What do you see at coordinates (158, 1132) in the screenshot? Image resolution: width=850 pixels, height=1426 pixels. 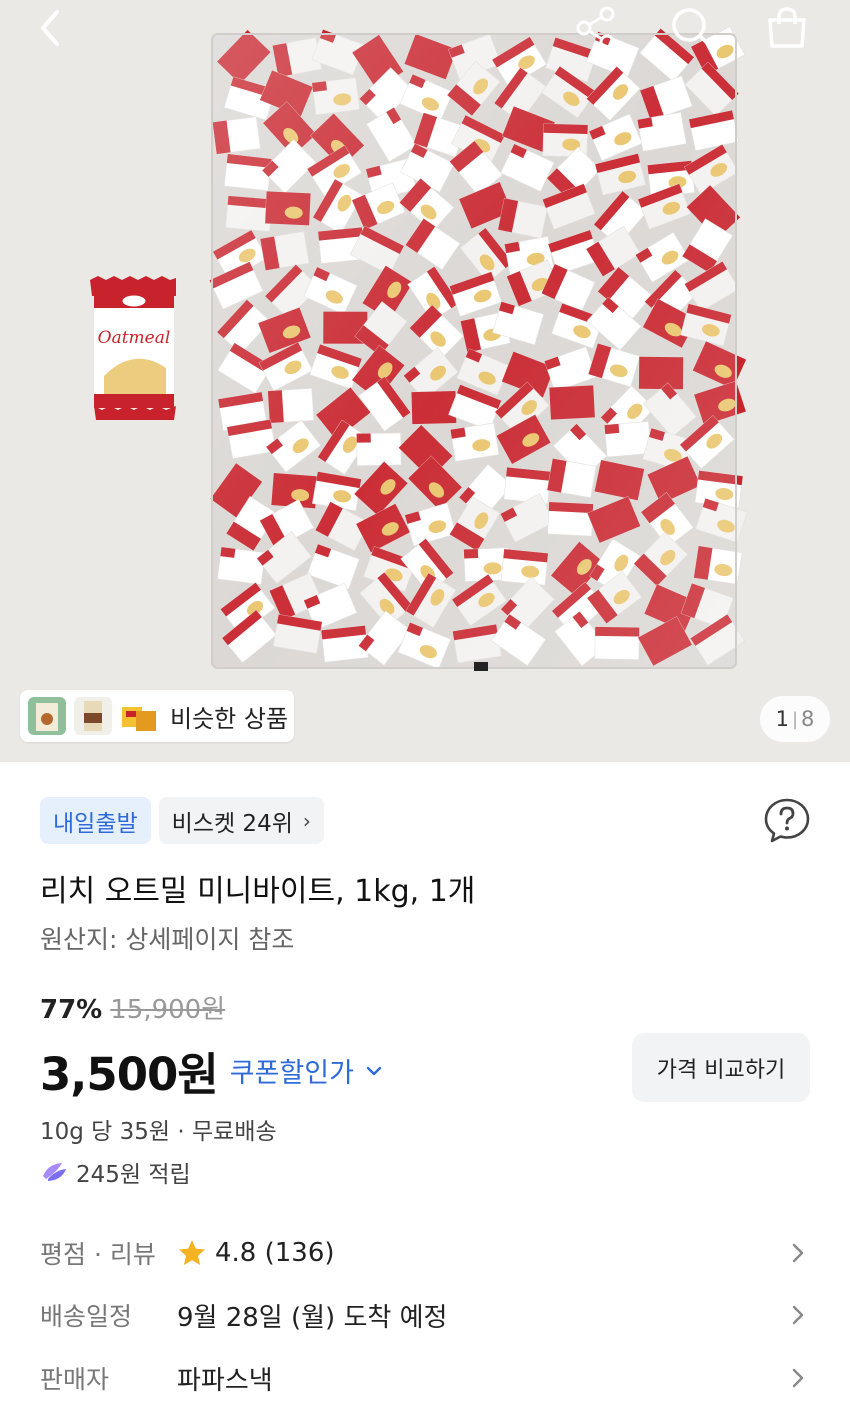 I see `unit-price-shipping: 10g 당 35원 · 무료배송` at bounding box center [158, 1132].